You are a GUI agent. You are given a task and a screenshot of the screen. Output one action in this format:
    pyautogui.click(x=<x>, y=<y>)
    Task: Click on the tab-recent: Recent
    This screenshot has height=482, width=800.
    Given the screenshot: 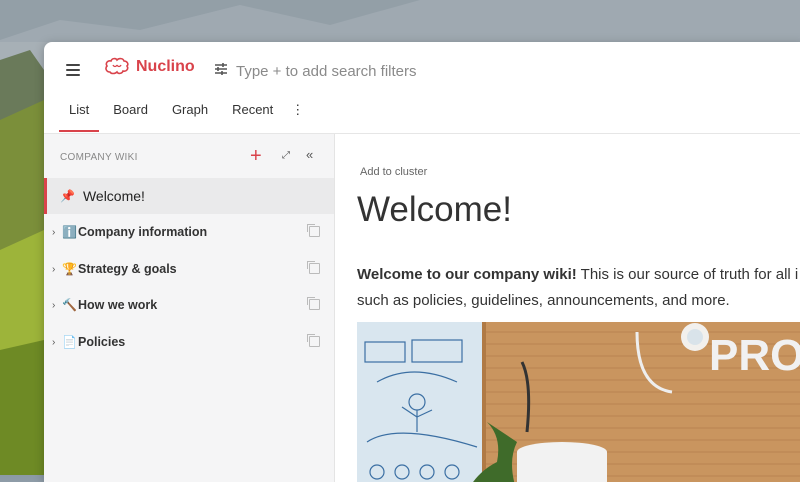 What is the action you would take?
    pyautogui.click(x=252, y=117)
    